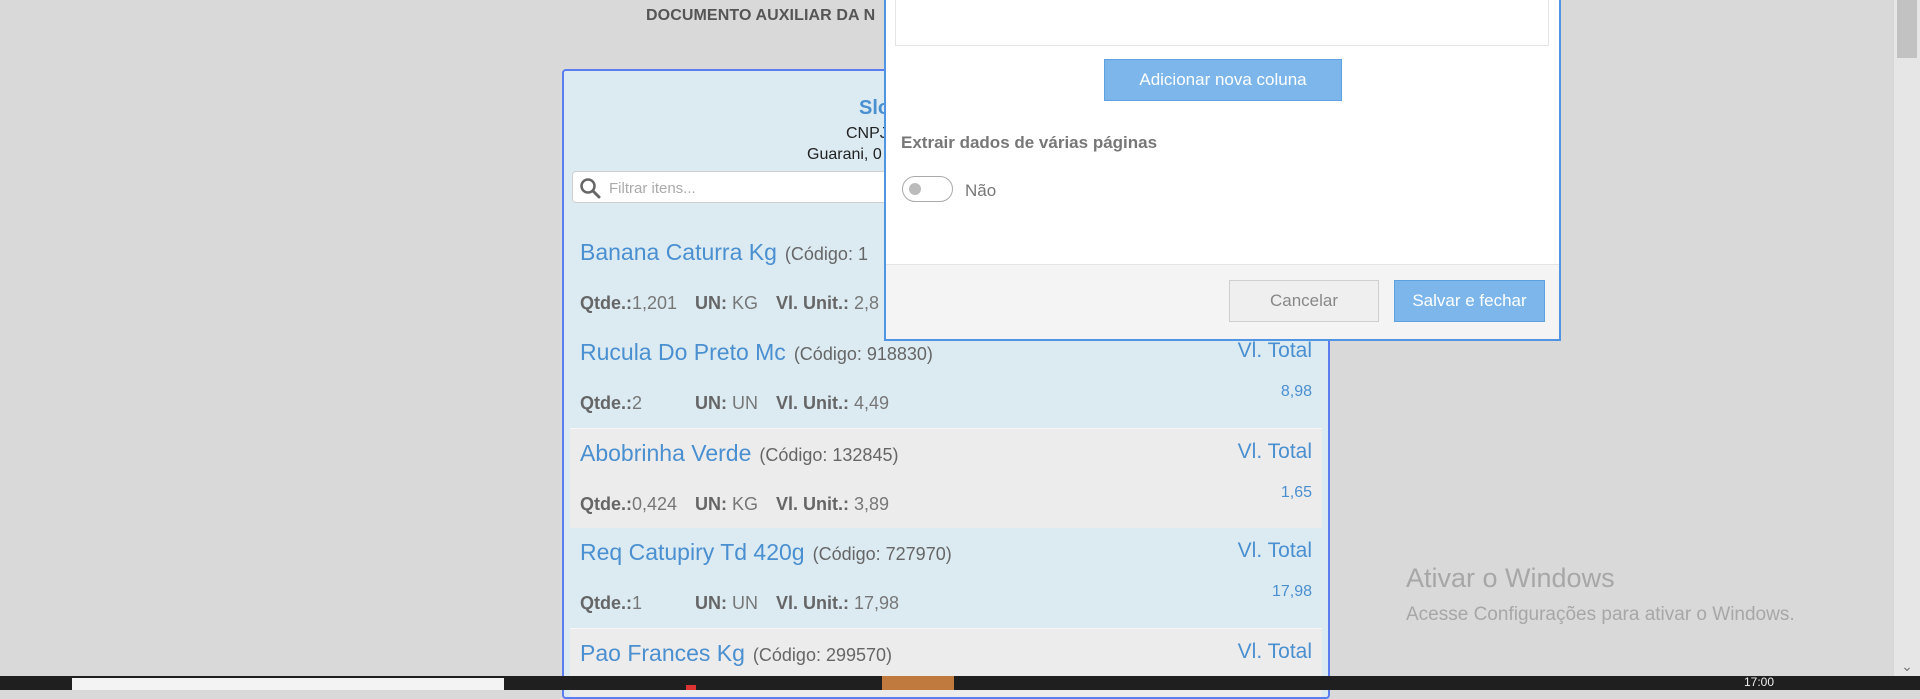 The width and height of the screenshot is (1920, 699). Describe the element at coordinates (756, 352) in the screenshot. I see `item-name: Rucula Do Preto Mc (Código: 918830)` at that location.